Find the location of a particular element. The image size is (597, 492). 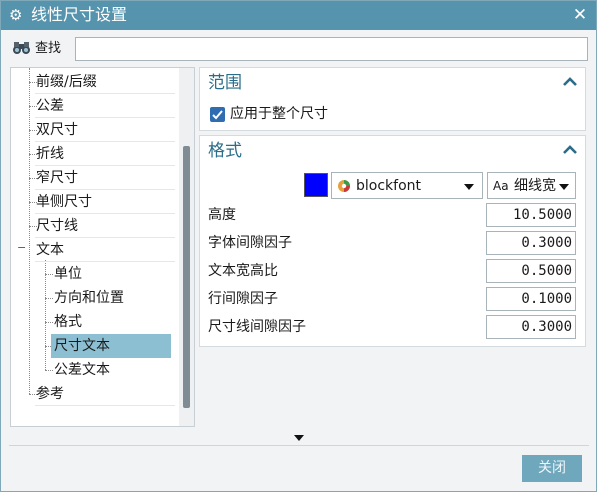

line-width-dropdown: Aa 细线宽 is located at coordinates (531, 185).